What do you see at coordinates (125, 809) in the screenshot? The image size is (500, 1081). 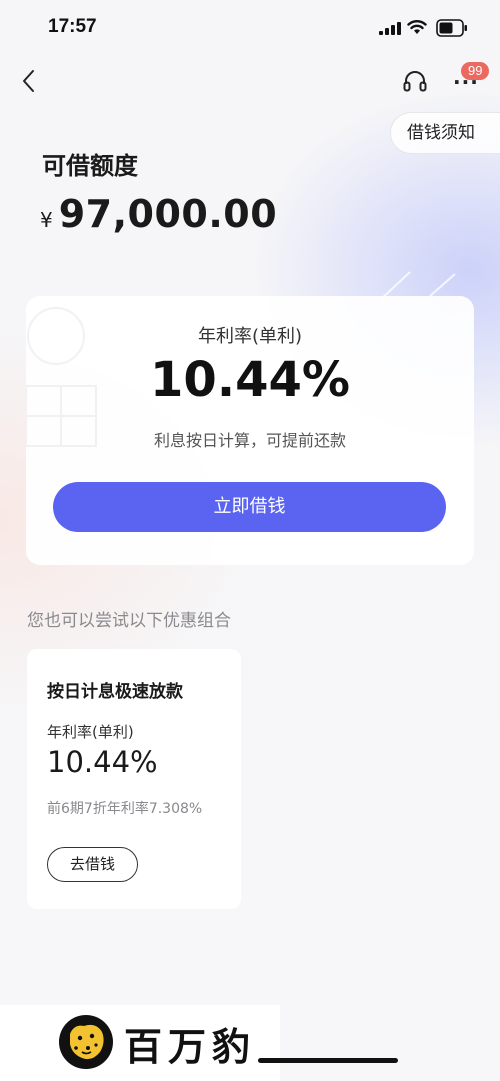 I see `offer-discount-note: 前6期7折年利率7.308%` at bounding box center [125, 809].